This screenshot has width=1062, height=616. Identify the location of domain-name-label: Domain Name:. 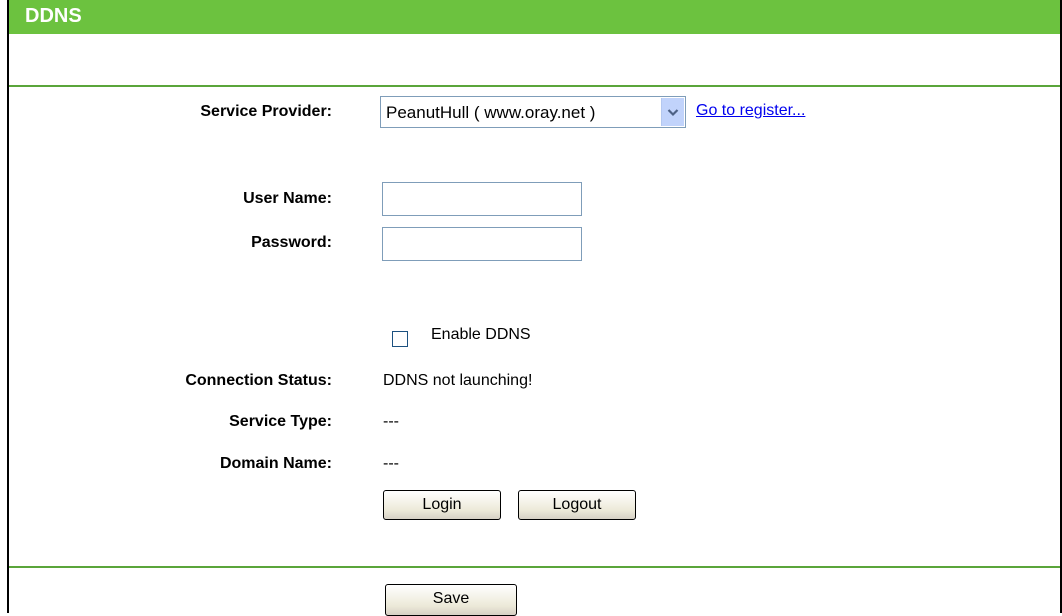
(275, 463).